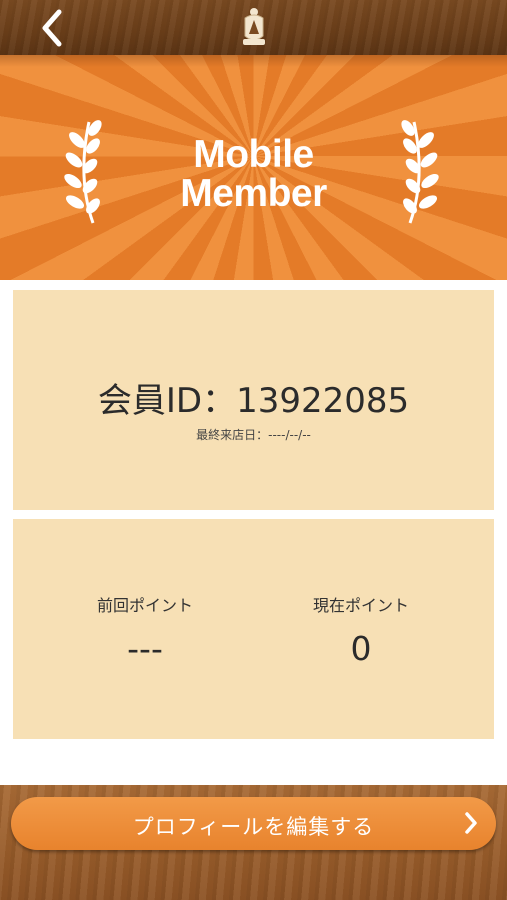 The height and width of the screenshot is (900, 507). I want to click on top-nav-bar, so click(253, 28).